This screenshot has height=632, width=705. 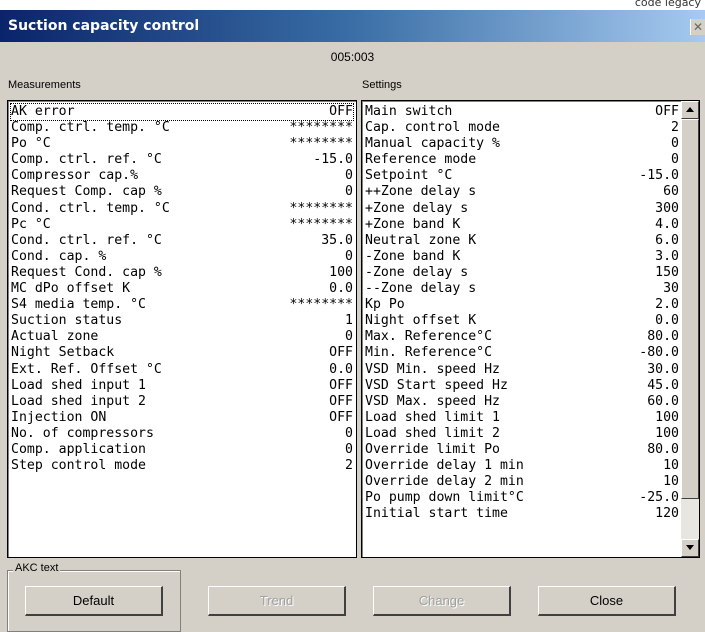 What do you see at coordinates (182, 112) in the screenshot?
I see `list-item: AK error OFF` at bounding box center [182, 112].